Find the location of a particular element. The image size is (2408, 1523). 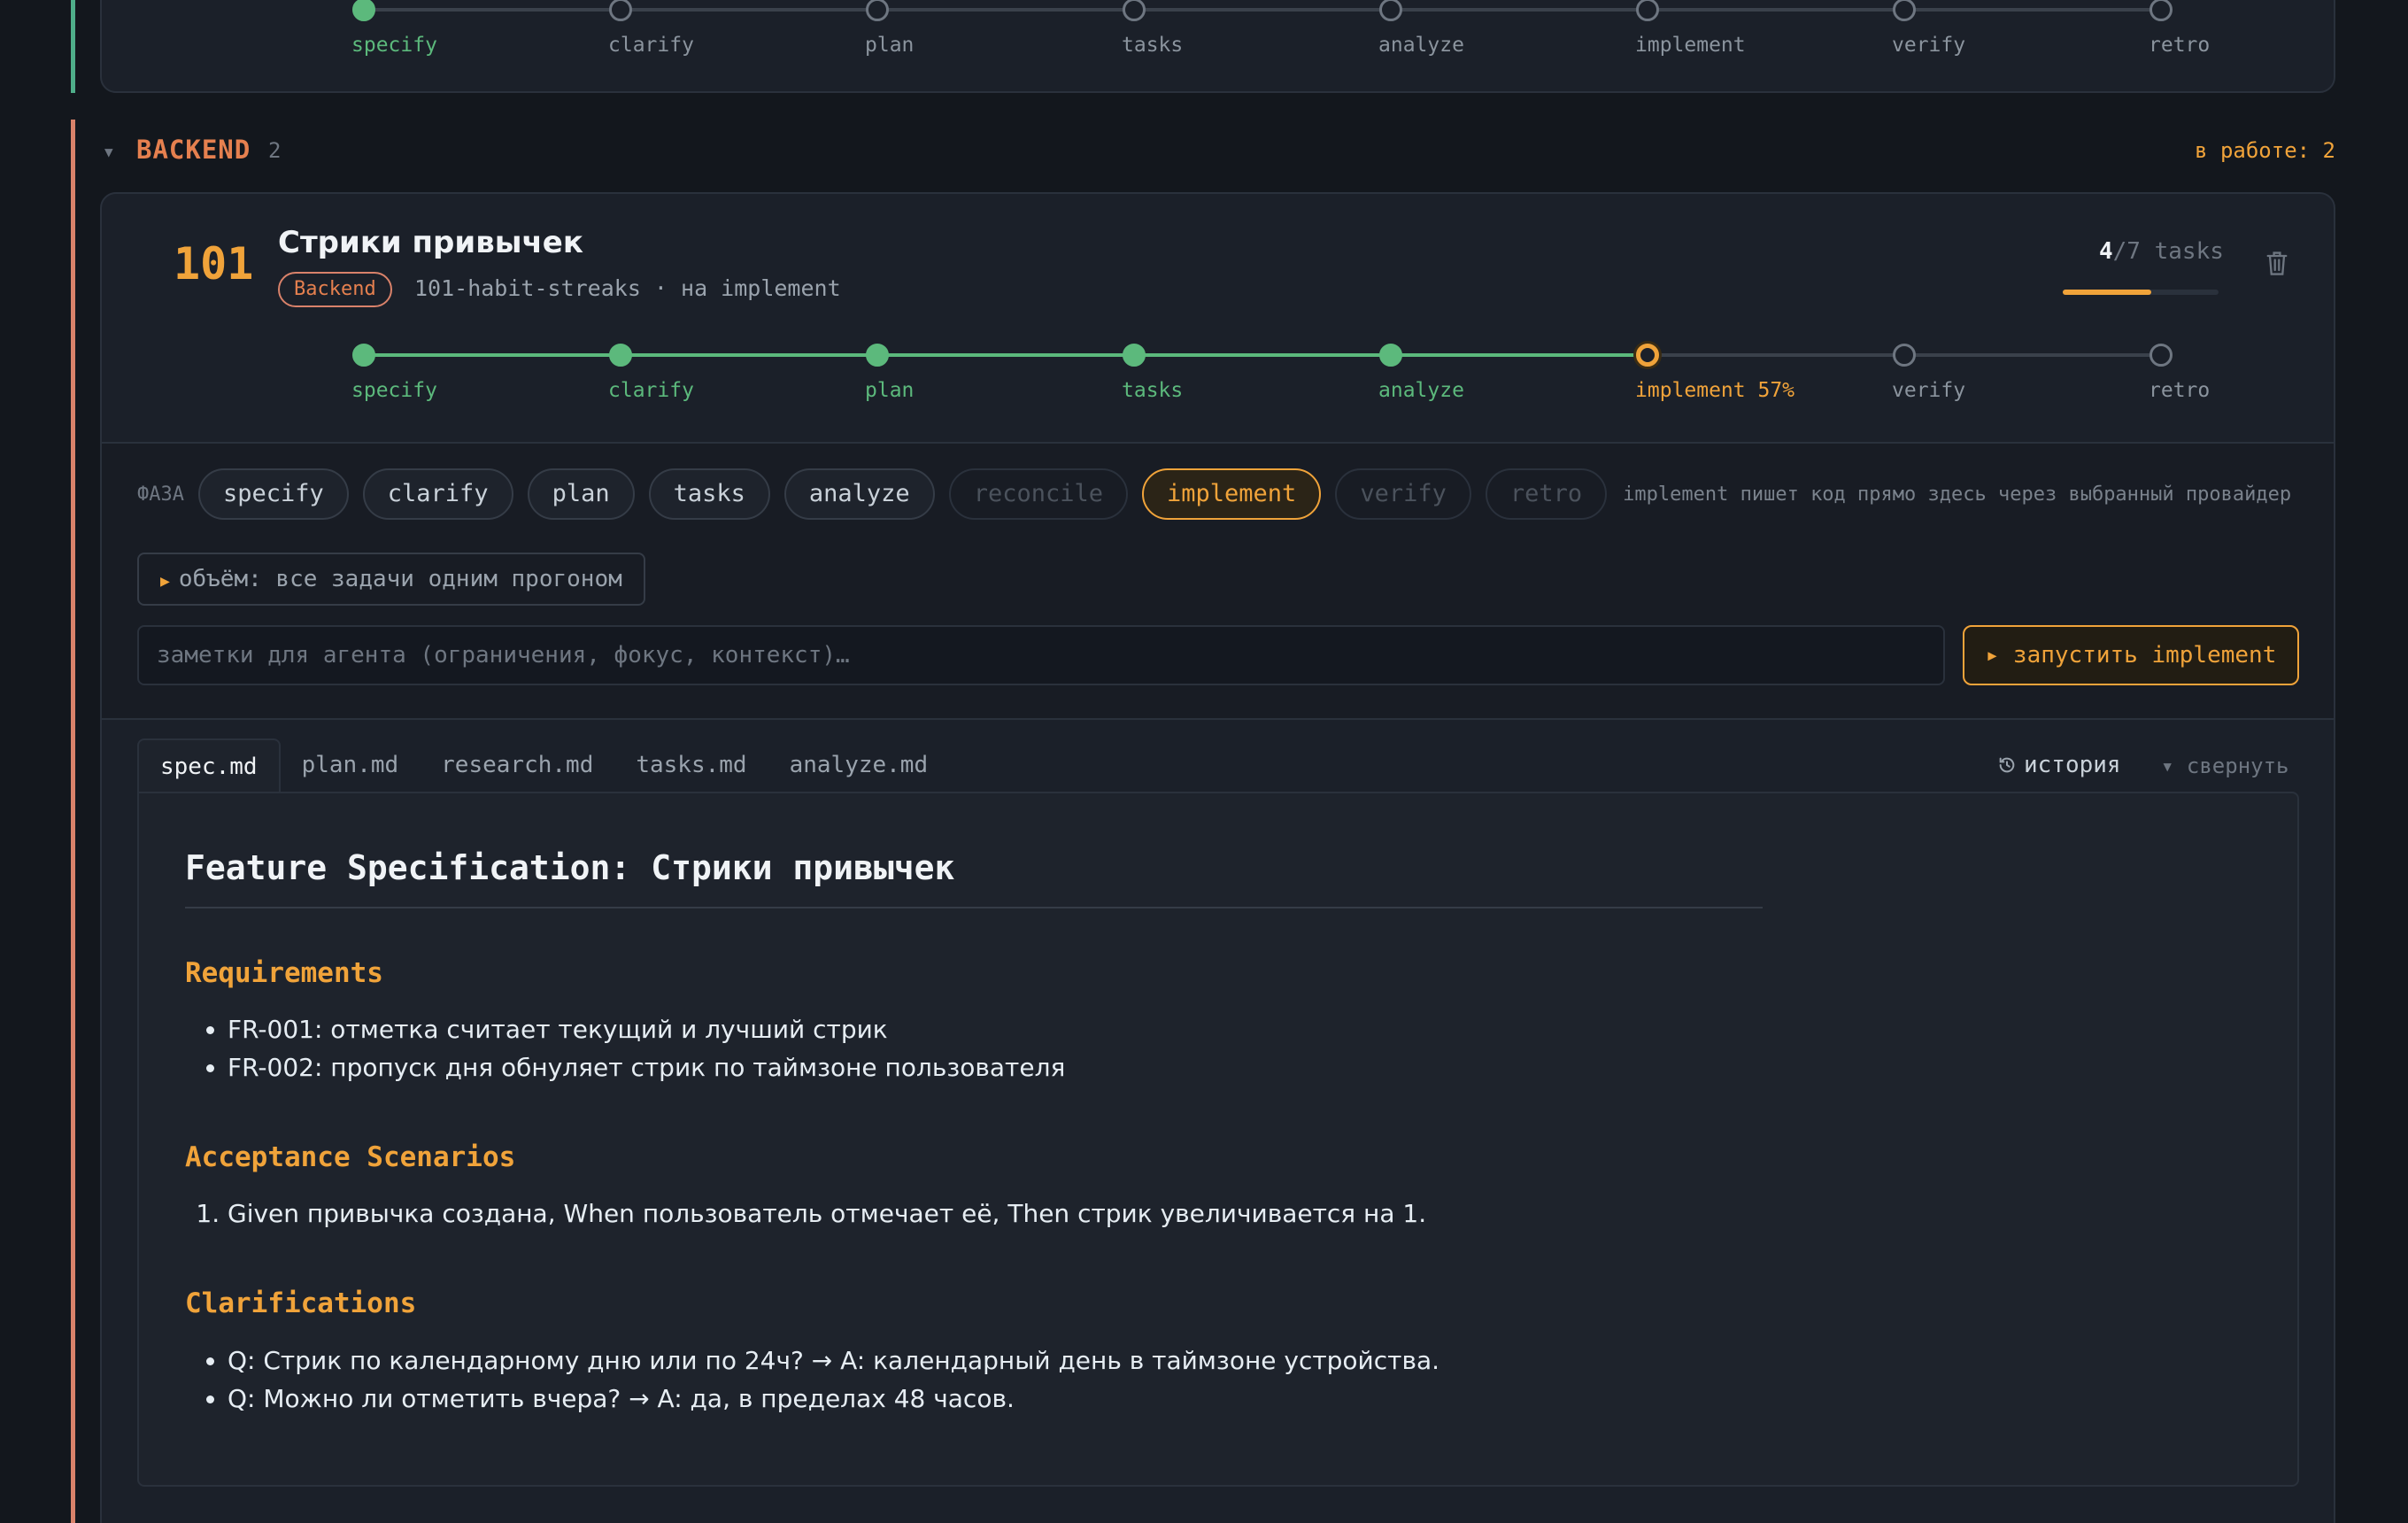

tab-analyze-md: analyze.md is located at coordinates (859, 765).